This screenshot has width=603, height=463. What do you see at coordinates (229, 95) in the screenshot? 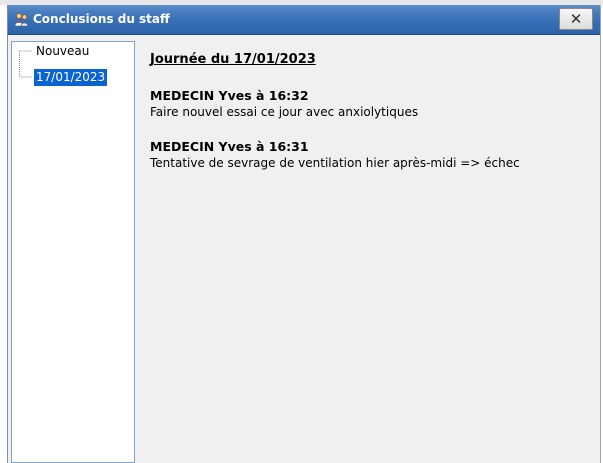
I see `entry-author: MEDECIN Yves à 16:32` at bounding box center [229, 95].